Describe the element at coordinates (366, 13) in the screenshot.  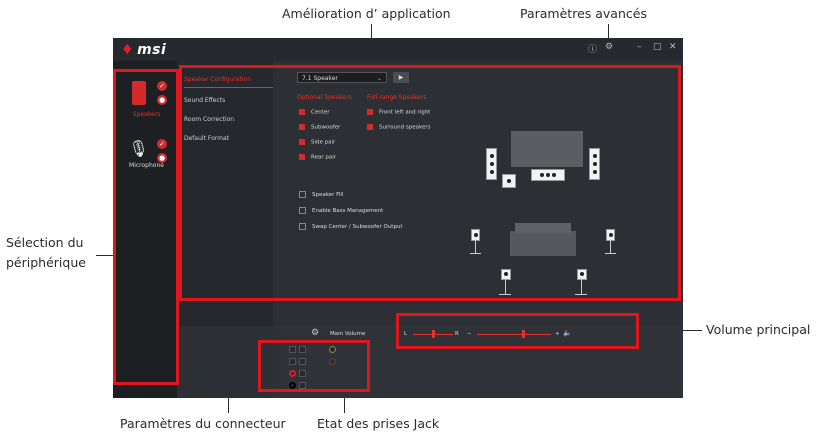
I see `annotation-app-enhancement: Amélioration d’ application` at that location.